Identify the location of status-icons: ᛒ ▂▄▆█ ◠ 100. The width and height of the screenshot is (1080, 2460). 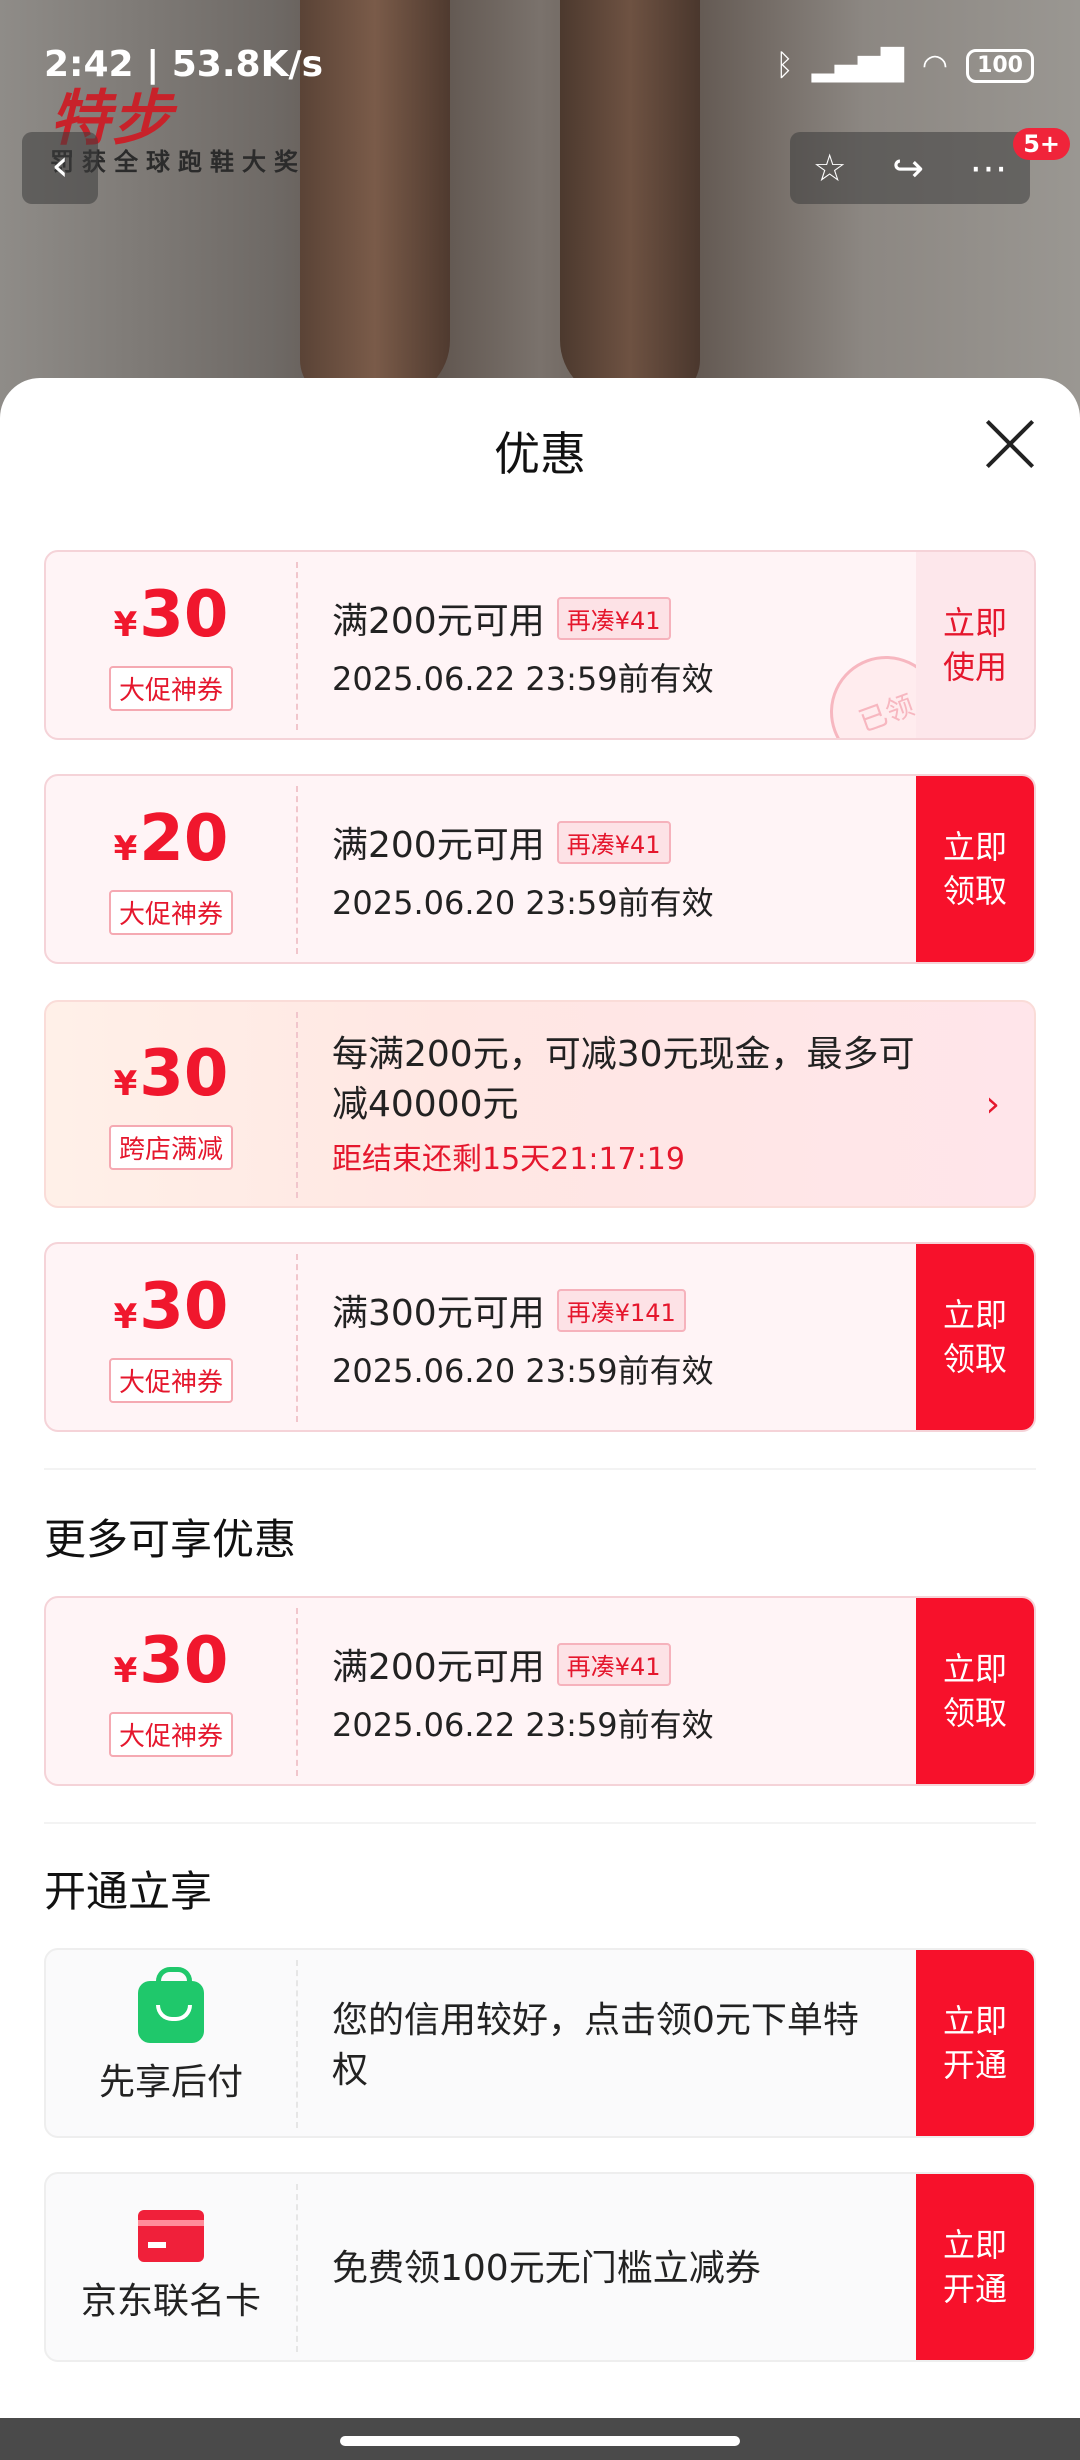
(905, 65).